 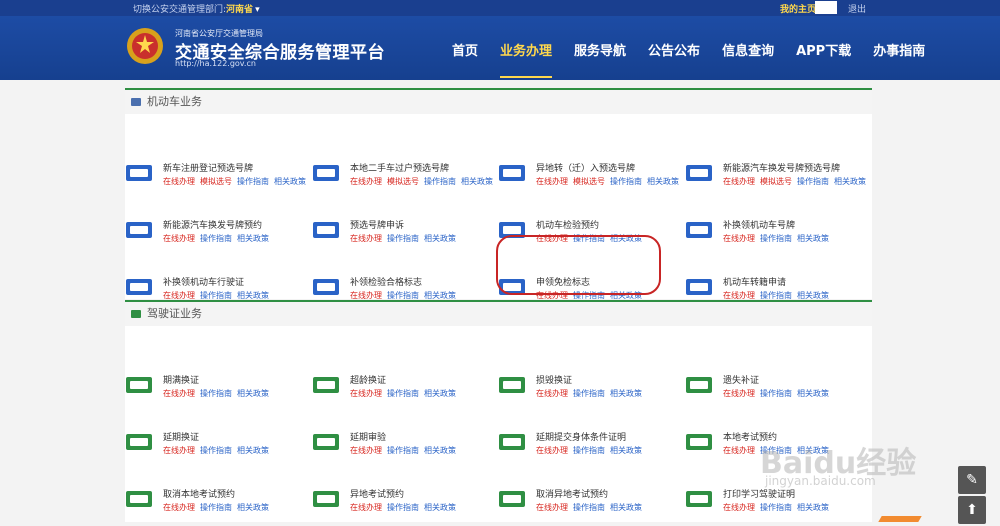 What do you see at coordinates (208, 167) in the screenshot?
I see `card-title: 新车注册登记预选号牌` at bounding box center [208, 167].